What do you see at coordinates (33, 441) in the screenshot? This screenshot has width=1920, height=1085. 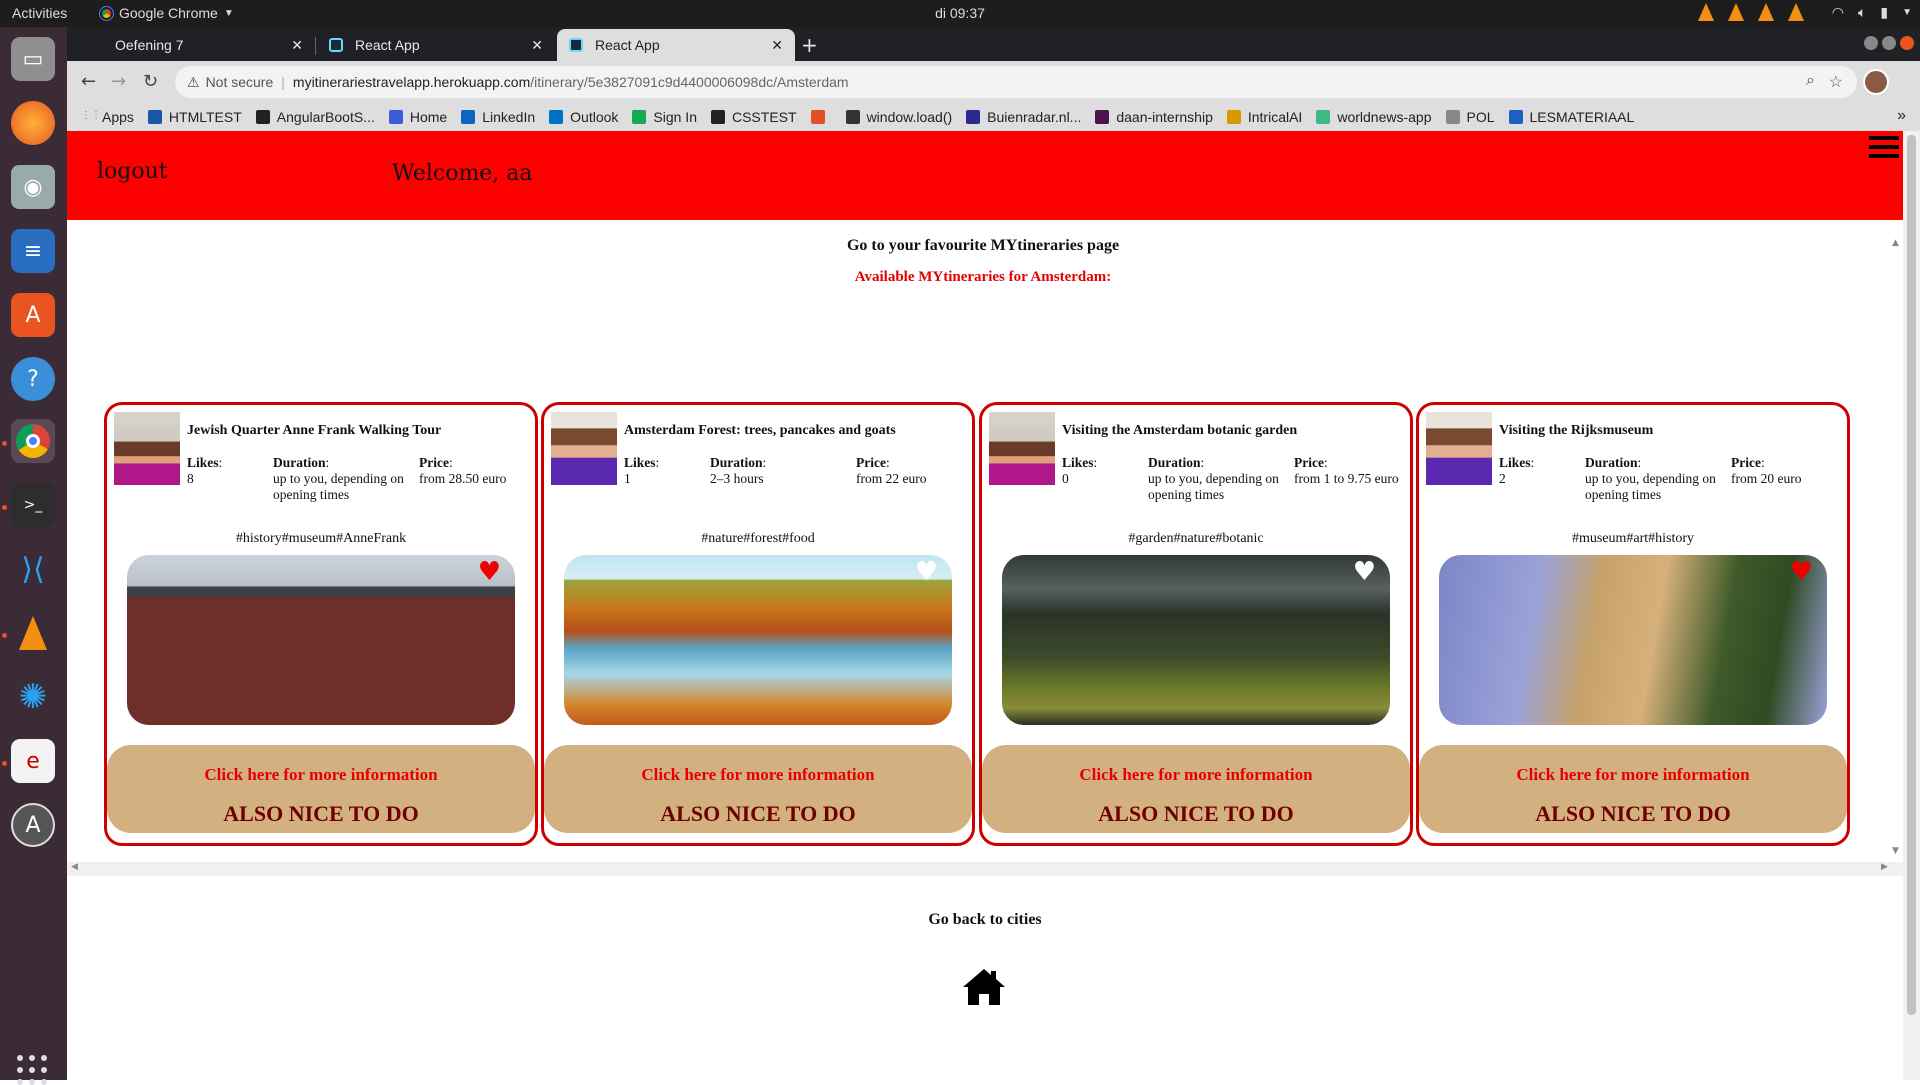 I see `chrome-icon` at bounding box center [33, 441].